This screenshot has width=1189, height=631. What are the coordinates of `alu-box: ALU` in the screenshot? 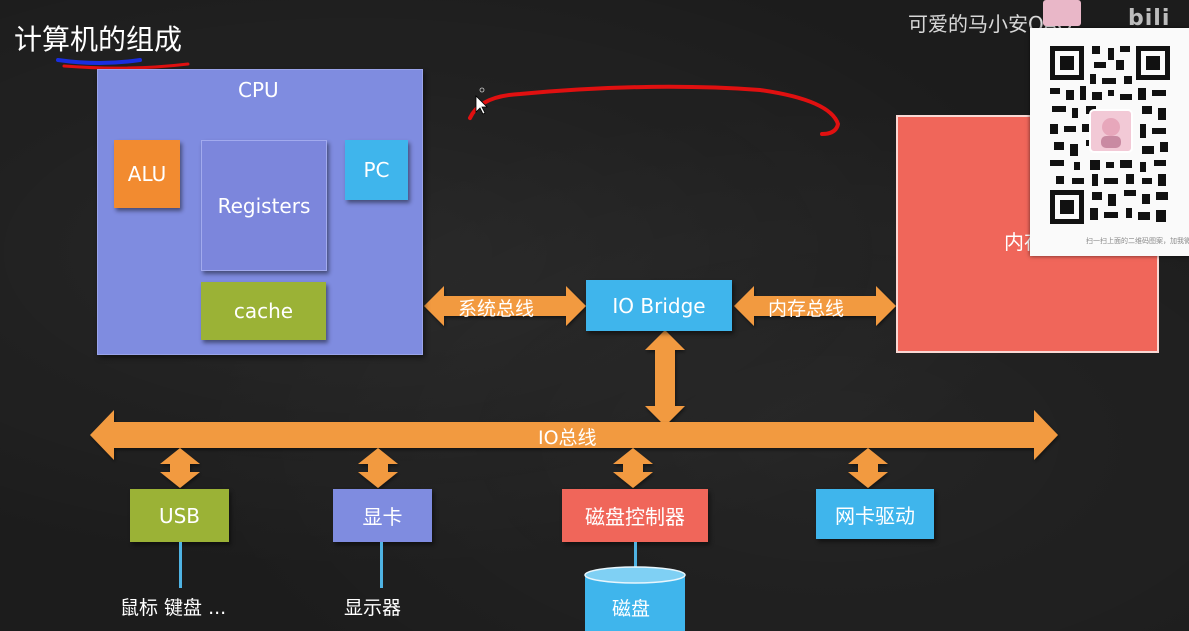 It's located at (147, 174).